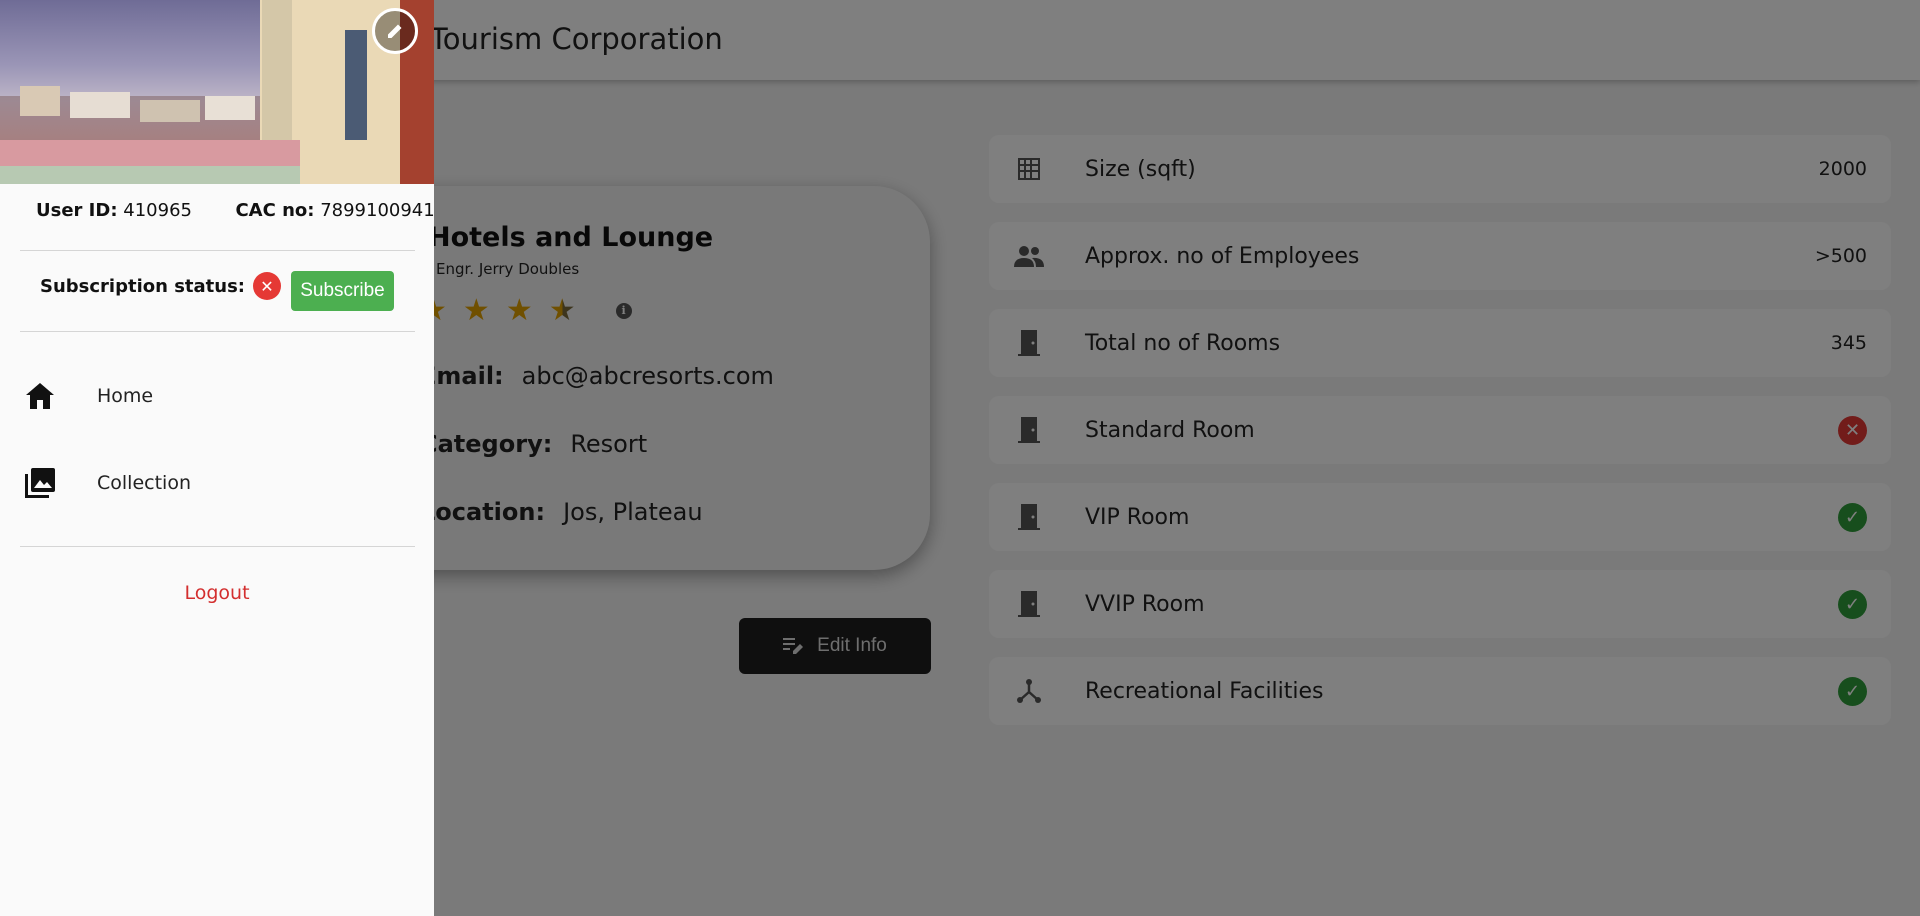  Describe the element at coordinates (142, 286) in the screenshot. I see `subscription-label: Subscription status:` at that location.